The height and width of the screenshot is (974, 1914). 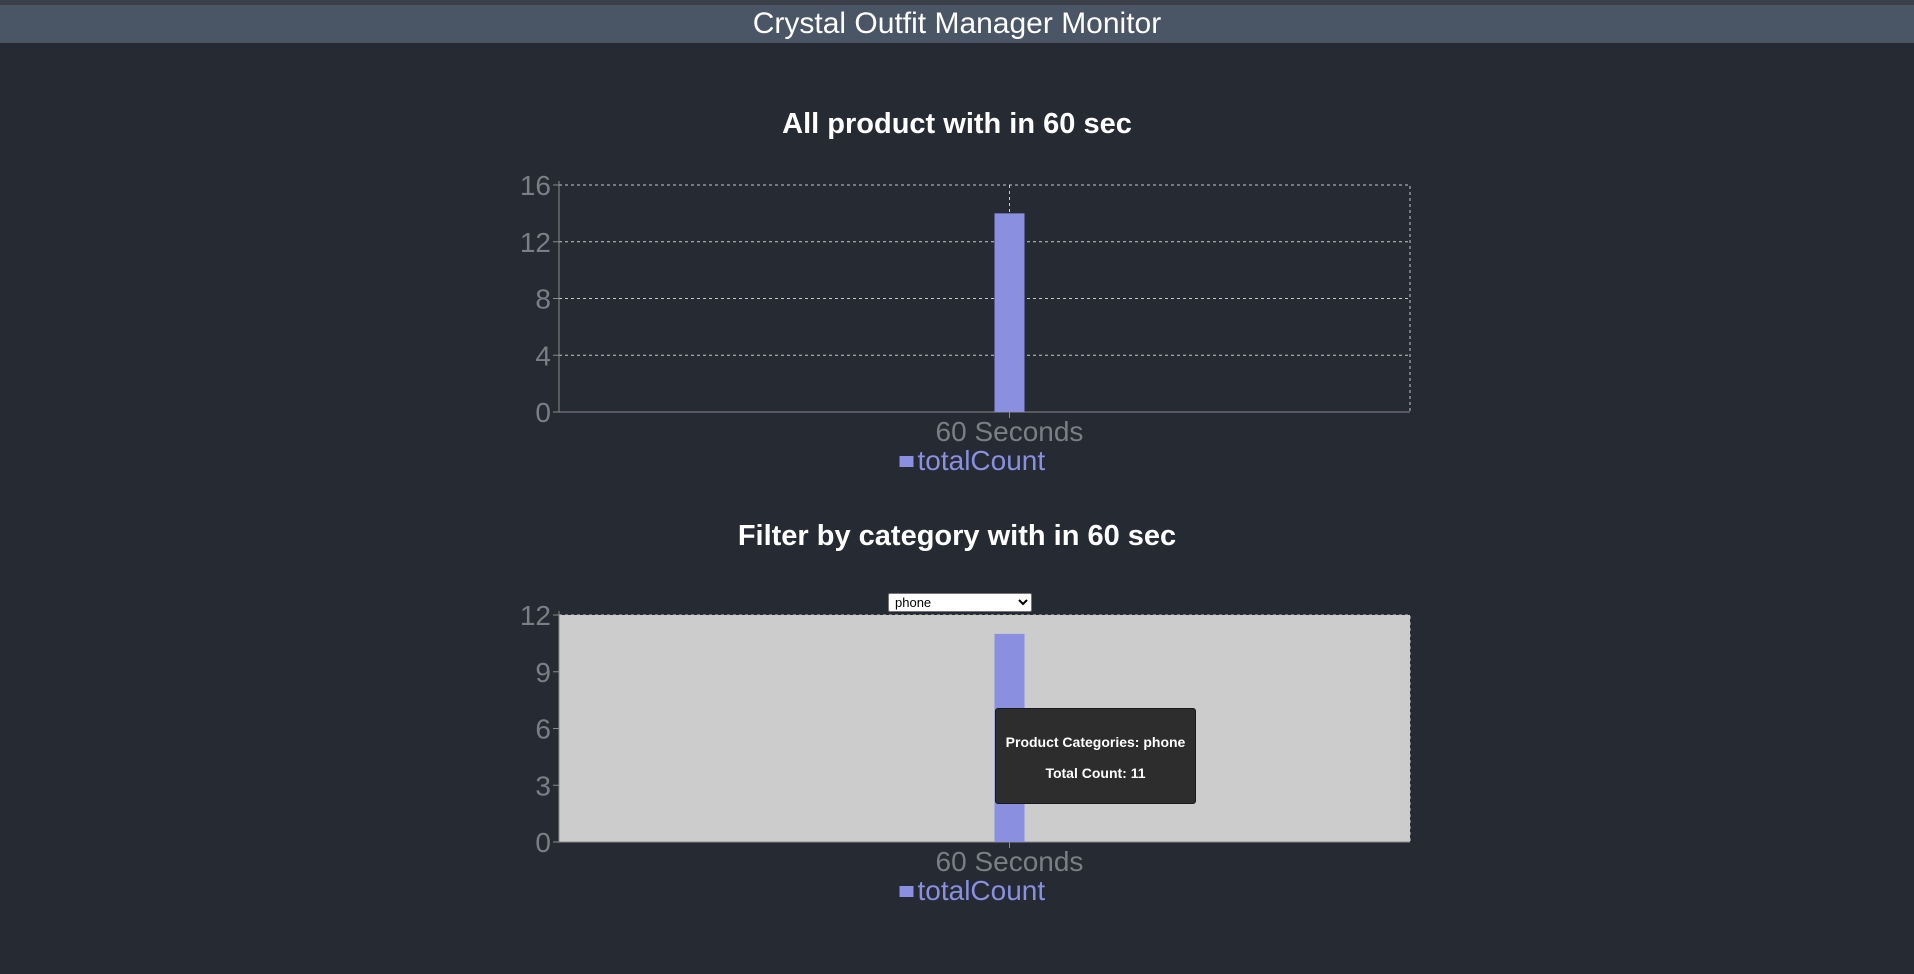 What do you see at coordinates (965, 323) in the screenshot?
I see `all-products-bar-chart: 0 4 8 12 16 60 SecondstotalCount` at bounding box center [965, 323].